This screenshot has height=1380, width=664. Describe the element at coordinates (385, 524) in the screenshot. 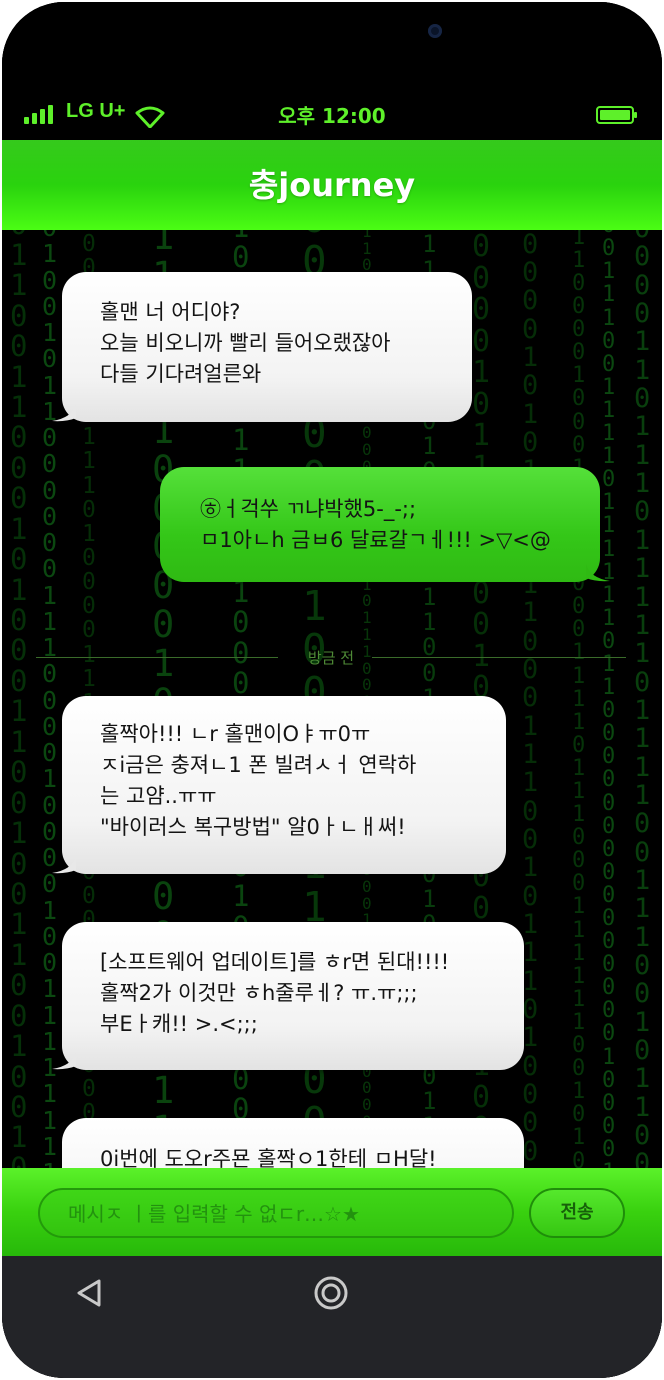

I see `message-bubble-outgoing: ㉭ㅓ걱쑤 ㄲ냐박했5-_-;; ㅁ1아ㄴh 금ㅂ6 달료갈ㄱㅔ!!! >▽<@` at that location.